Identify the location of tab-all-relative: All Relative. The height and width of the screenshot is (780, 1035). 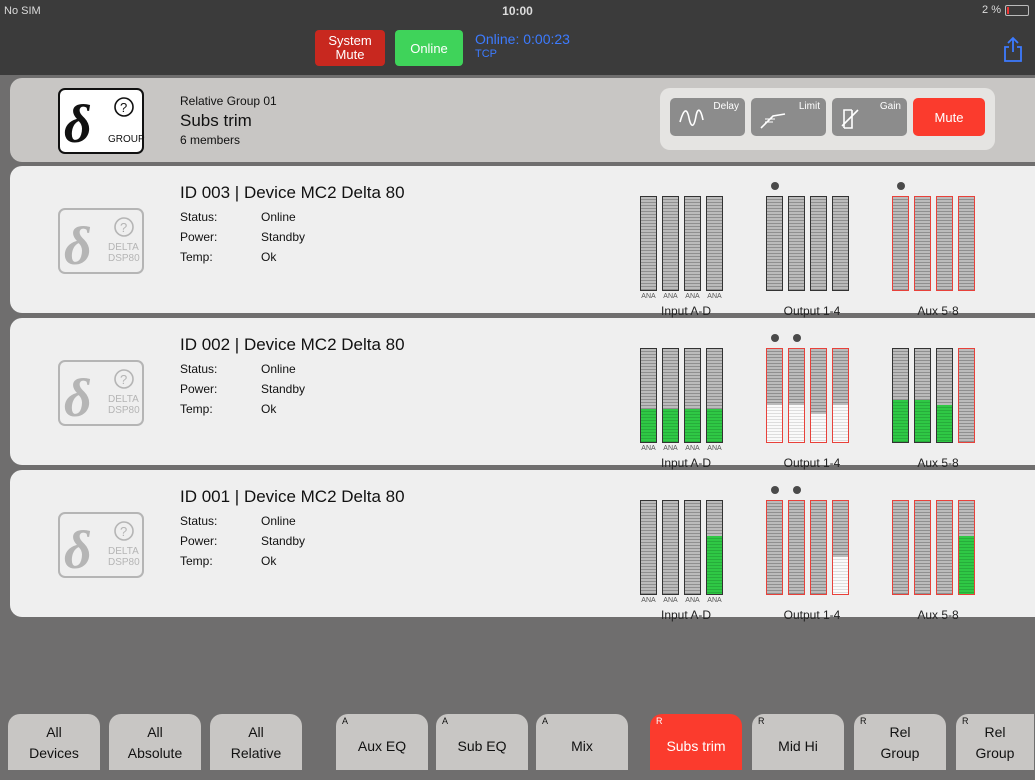
(256, 742).